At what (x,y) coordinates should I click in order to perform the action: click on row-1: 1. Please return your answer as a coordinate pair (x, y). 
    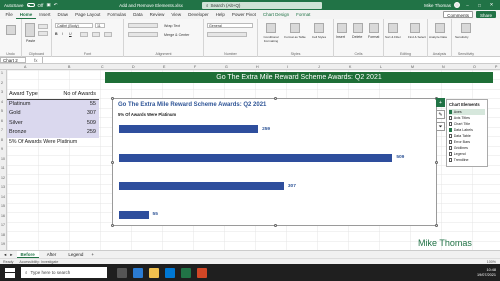
    Looking at the image, I should click on (2, 73).